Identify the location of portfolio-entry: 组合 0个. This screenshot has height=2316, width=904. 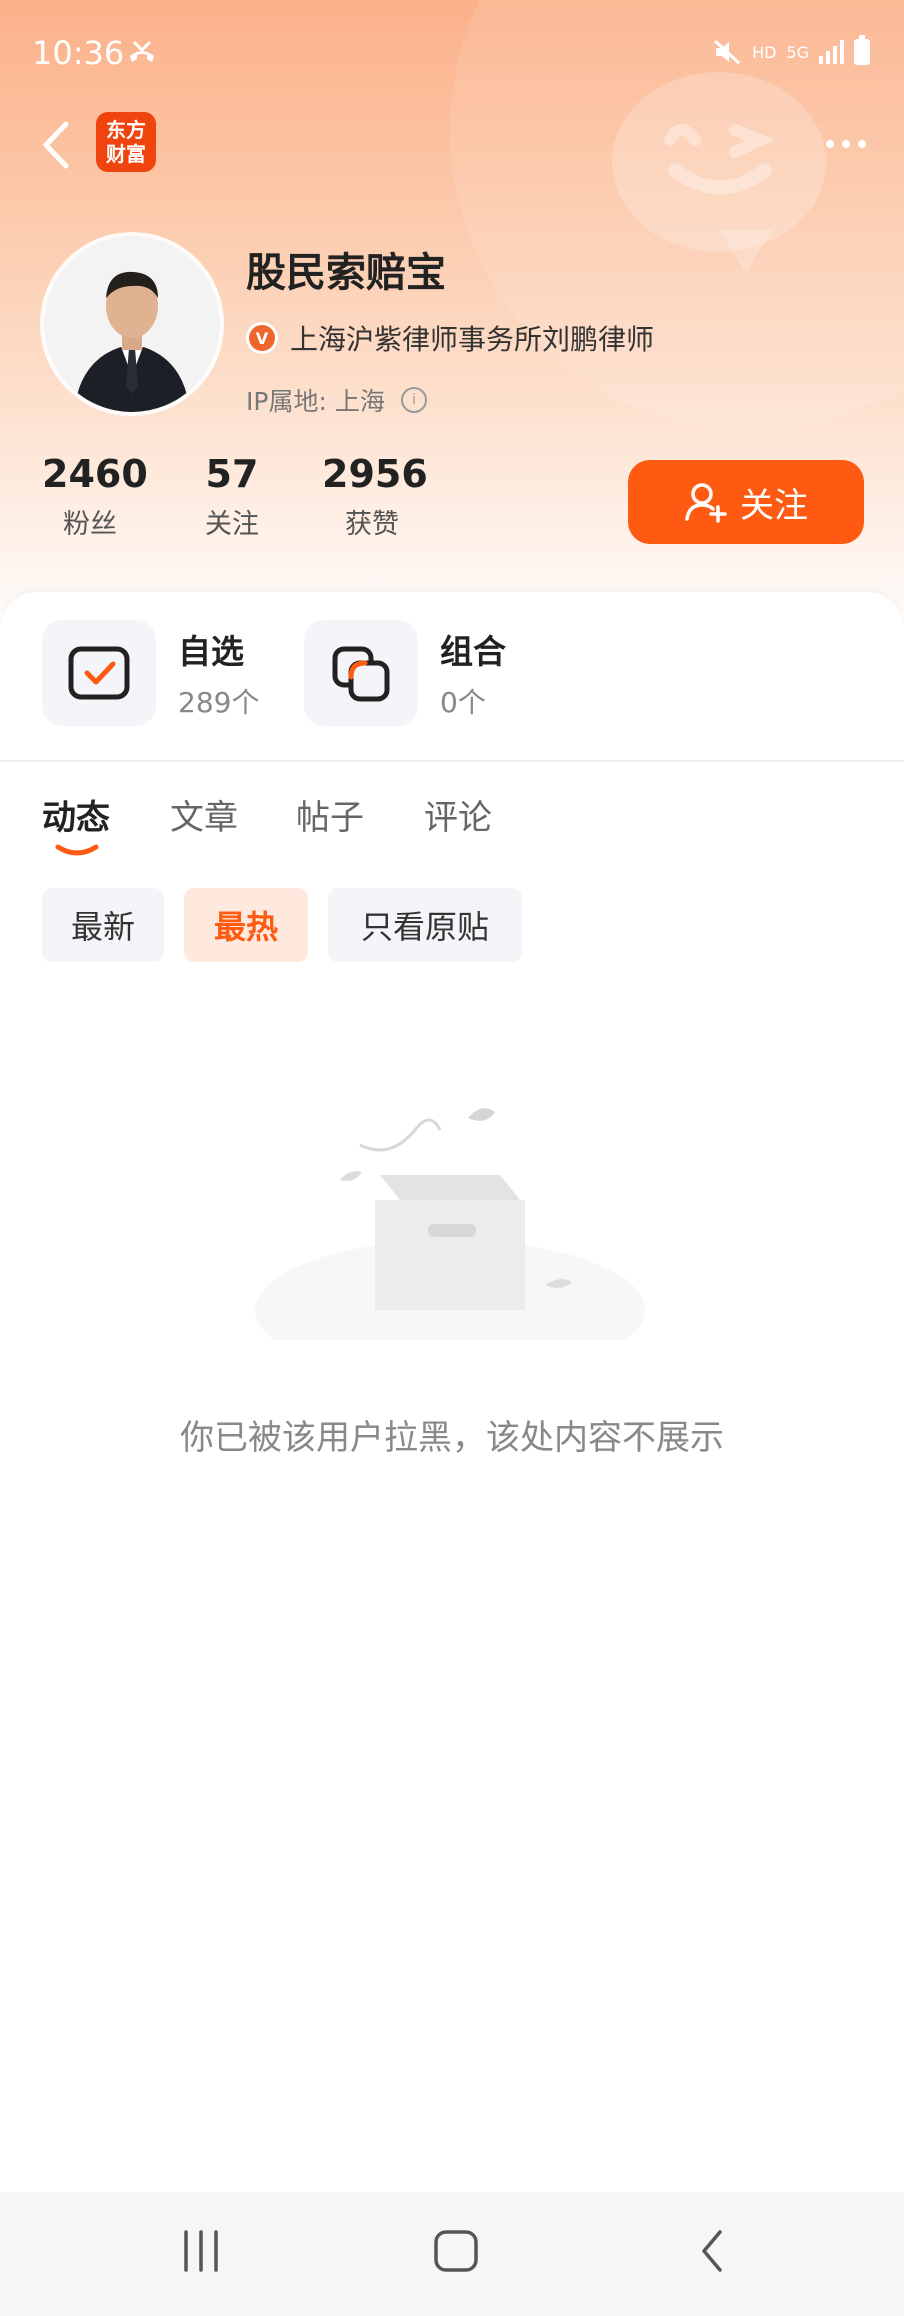
(405, 673).